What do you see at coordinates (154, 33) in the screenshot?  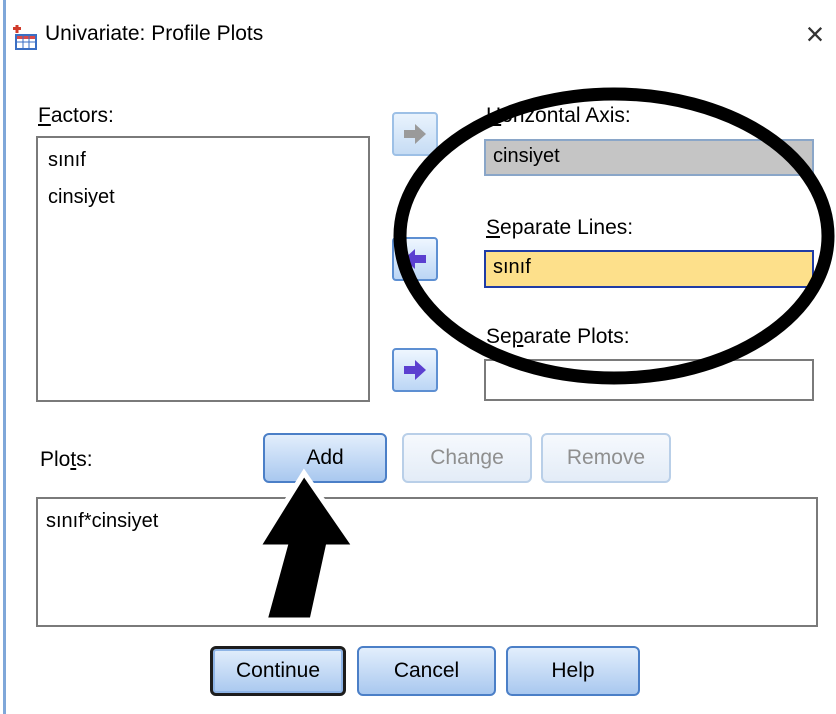 I see `window-title: Univariate: Profile Plots` at bounding box center [154, 33].